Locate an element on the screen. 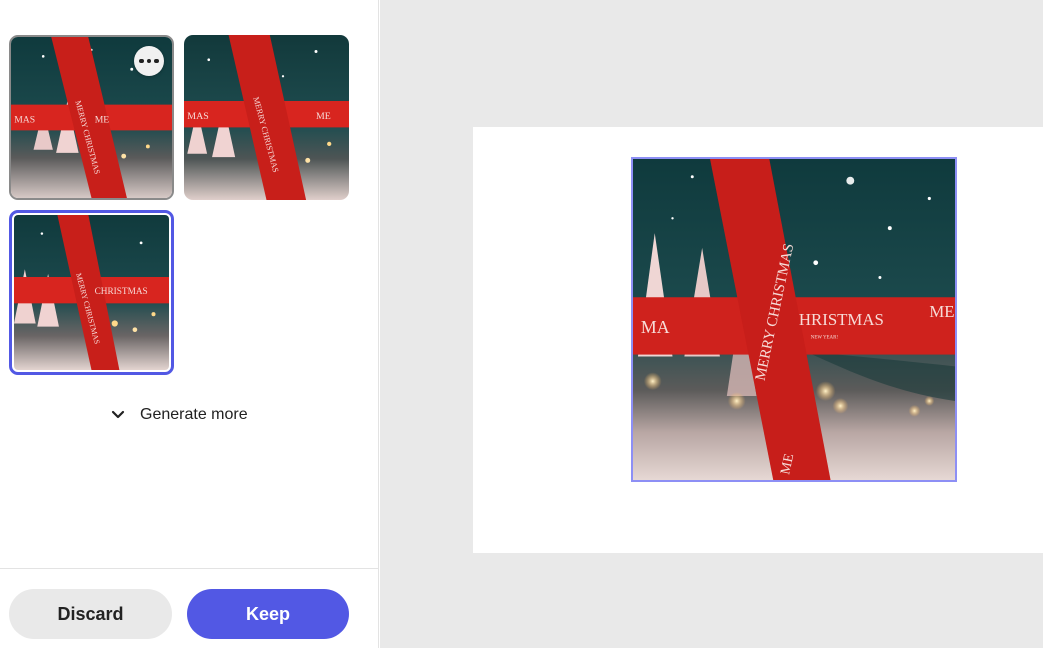 The height and width of the screenshot is (648, 1043). generate-more-label: Generate more is located at coordinates (194, 414).